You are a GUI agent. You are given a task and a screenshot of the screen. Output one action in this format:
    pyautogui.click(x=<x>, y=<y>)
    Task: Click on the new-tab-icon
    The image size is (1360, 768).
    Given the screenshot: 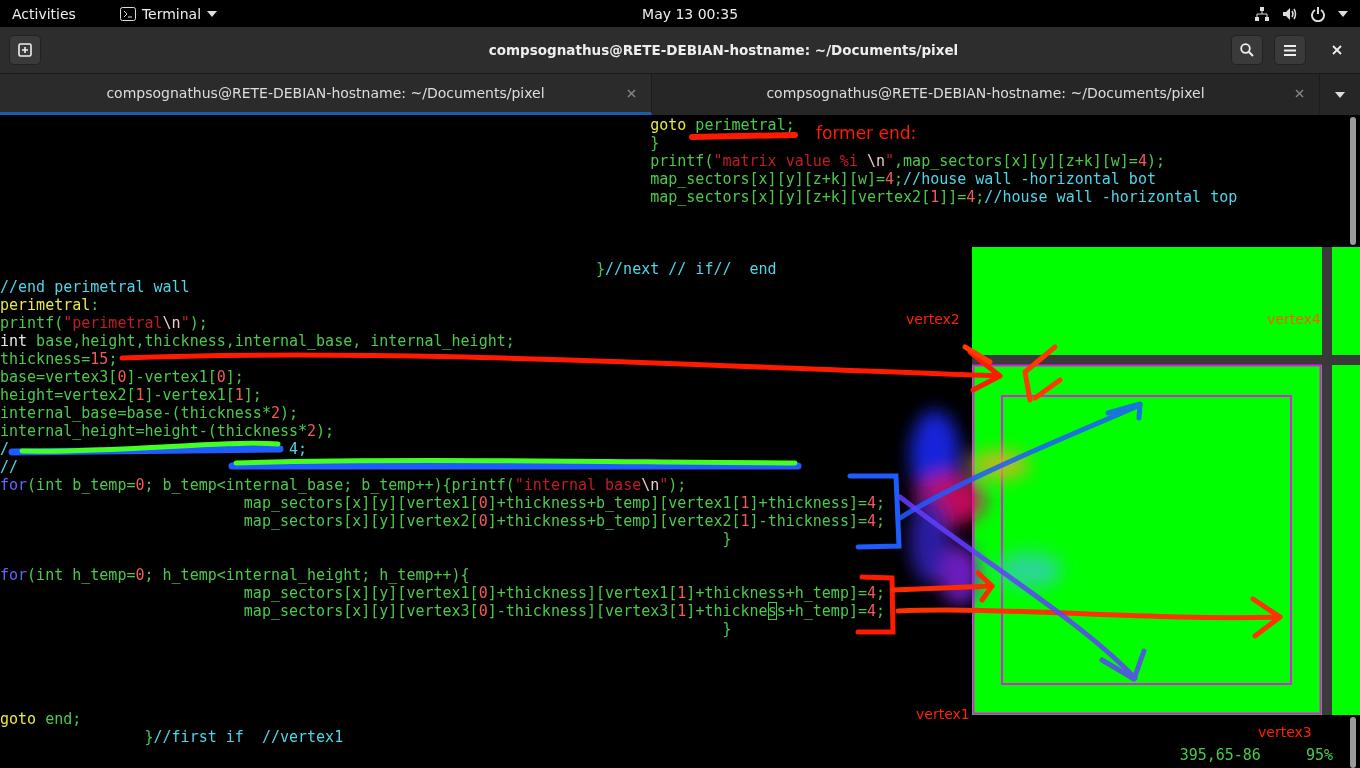 What is the action you would take?
    pyautogui.click(x=25, y=50)
    